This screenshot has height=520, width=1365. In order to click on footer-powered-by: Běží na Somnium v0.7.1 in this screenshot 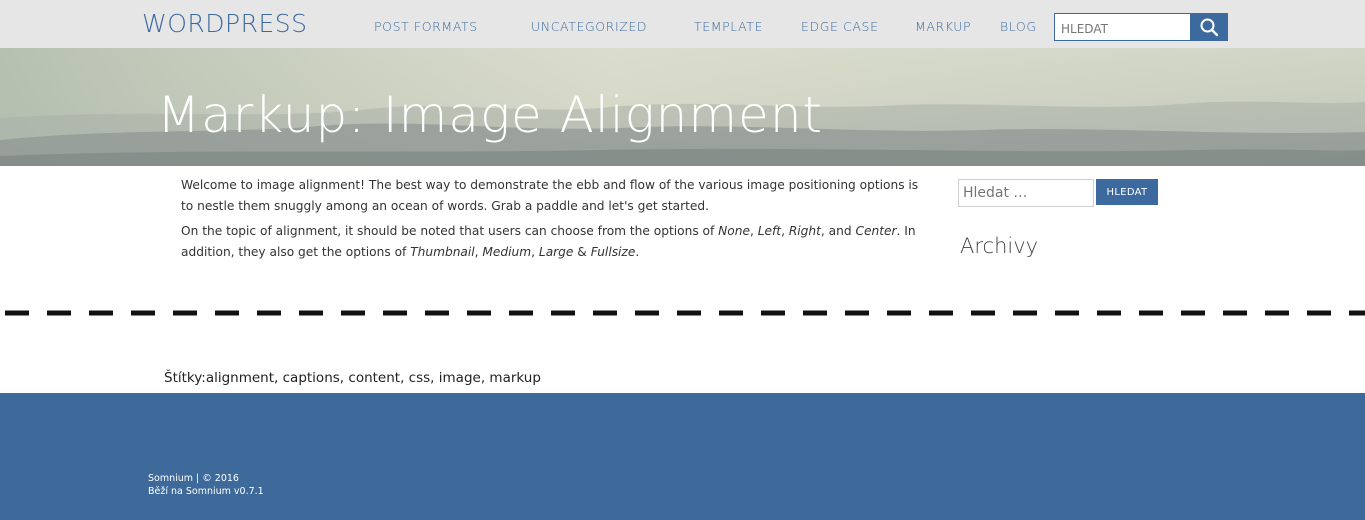, I will do `click(206, 491)`.